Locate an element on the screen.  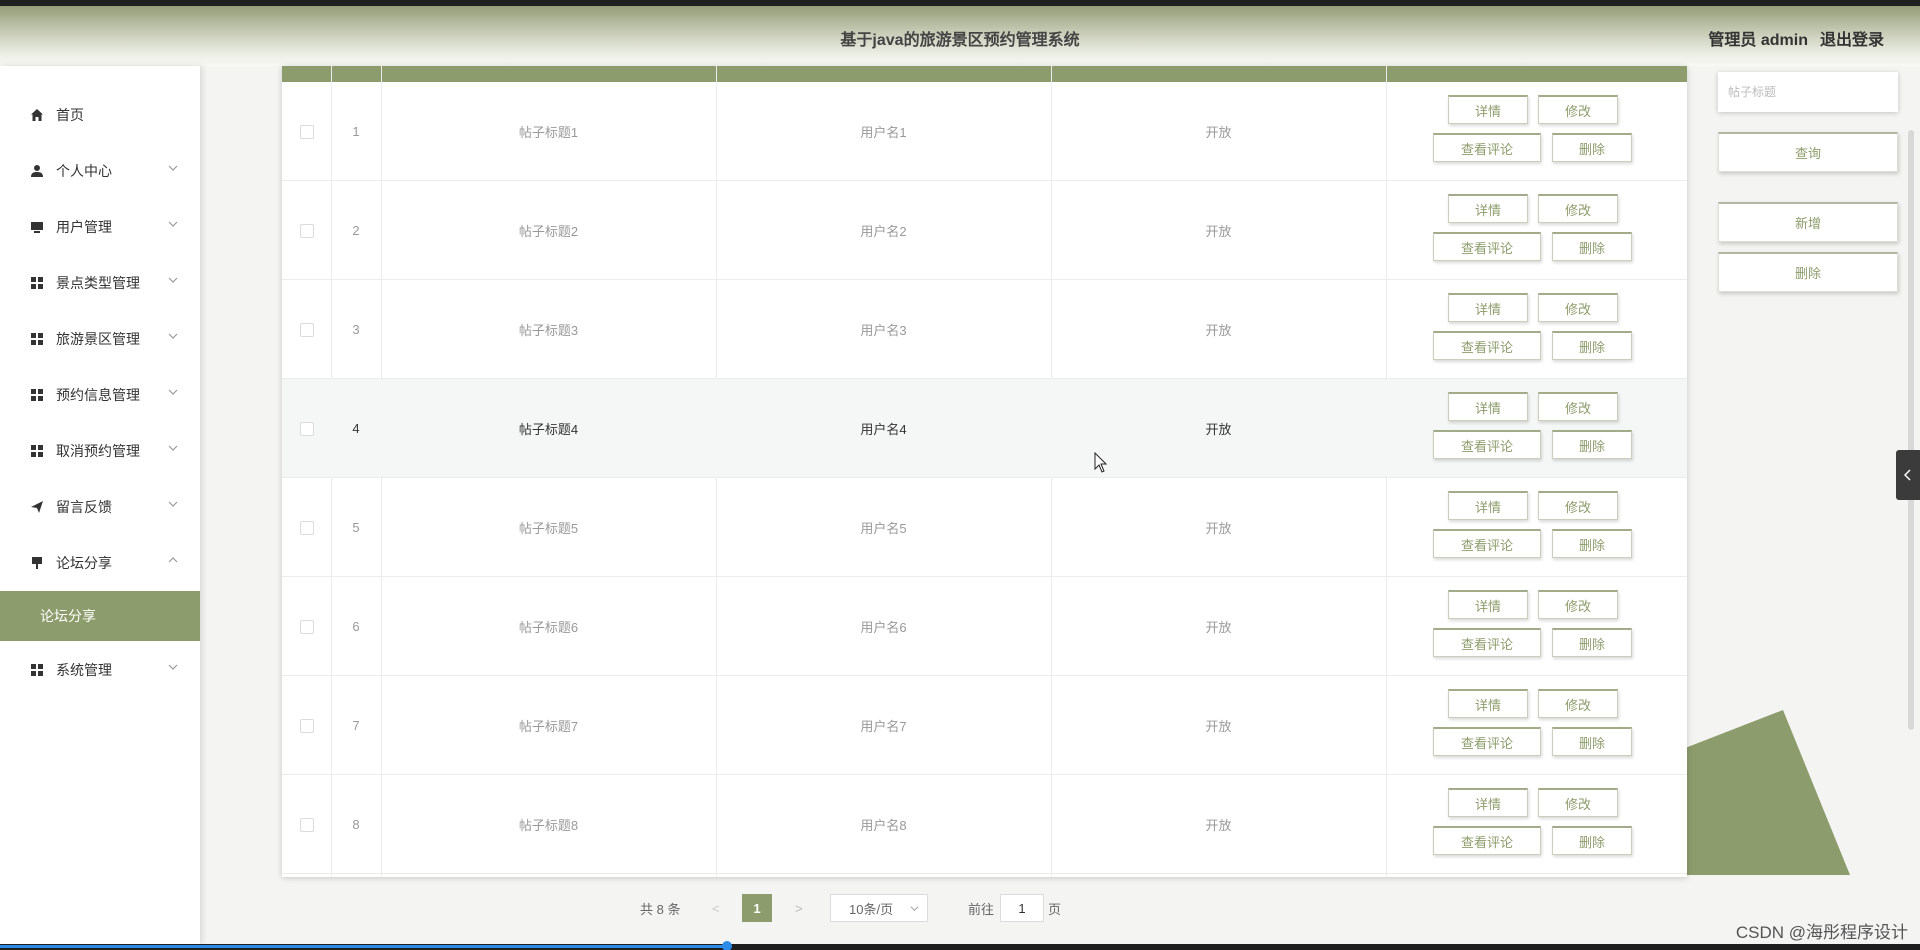
sidebar-item-label: 论坛分享 is located at coordinates (84, 563).